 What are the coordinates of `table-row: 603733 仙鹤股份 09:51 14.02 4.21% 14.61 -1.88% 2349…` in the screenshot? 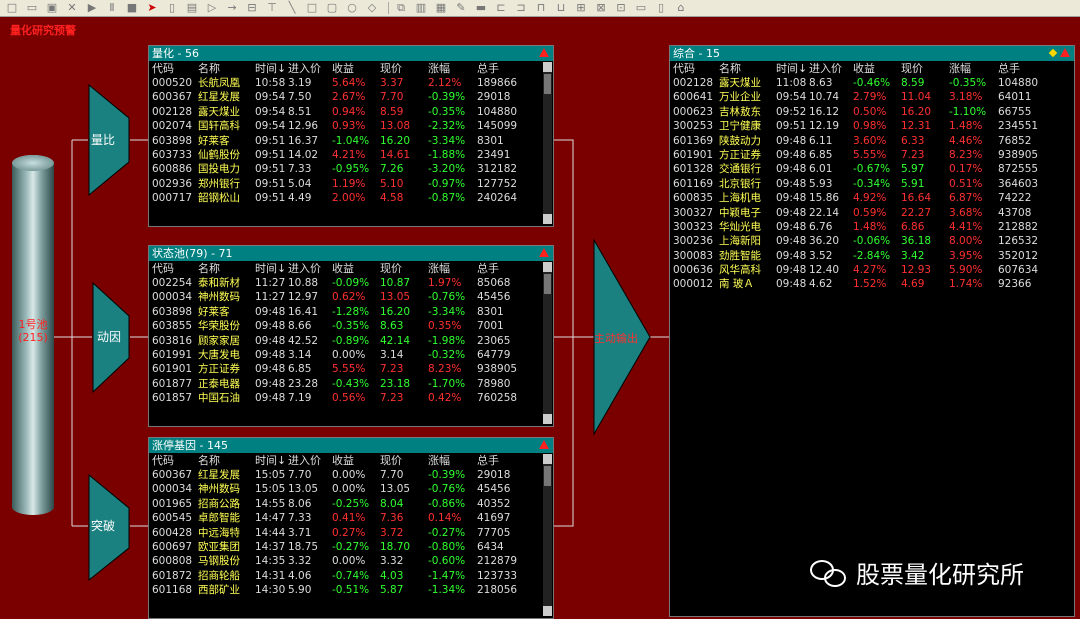 It's located at (351, 155).